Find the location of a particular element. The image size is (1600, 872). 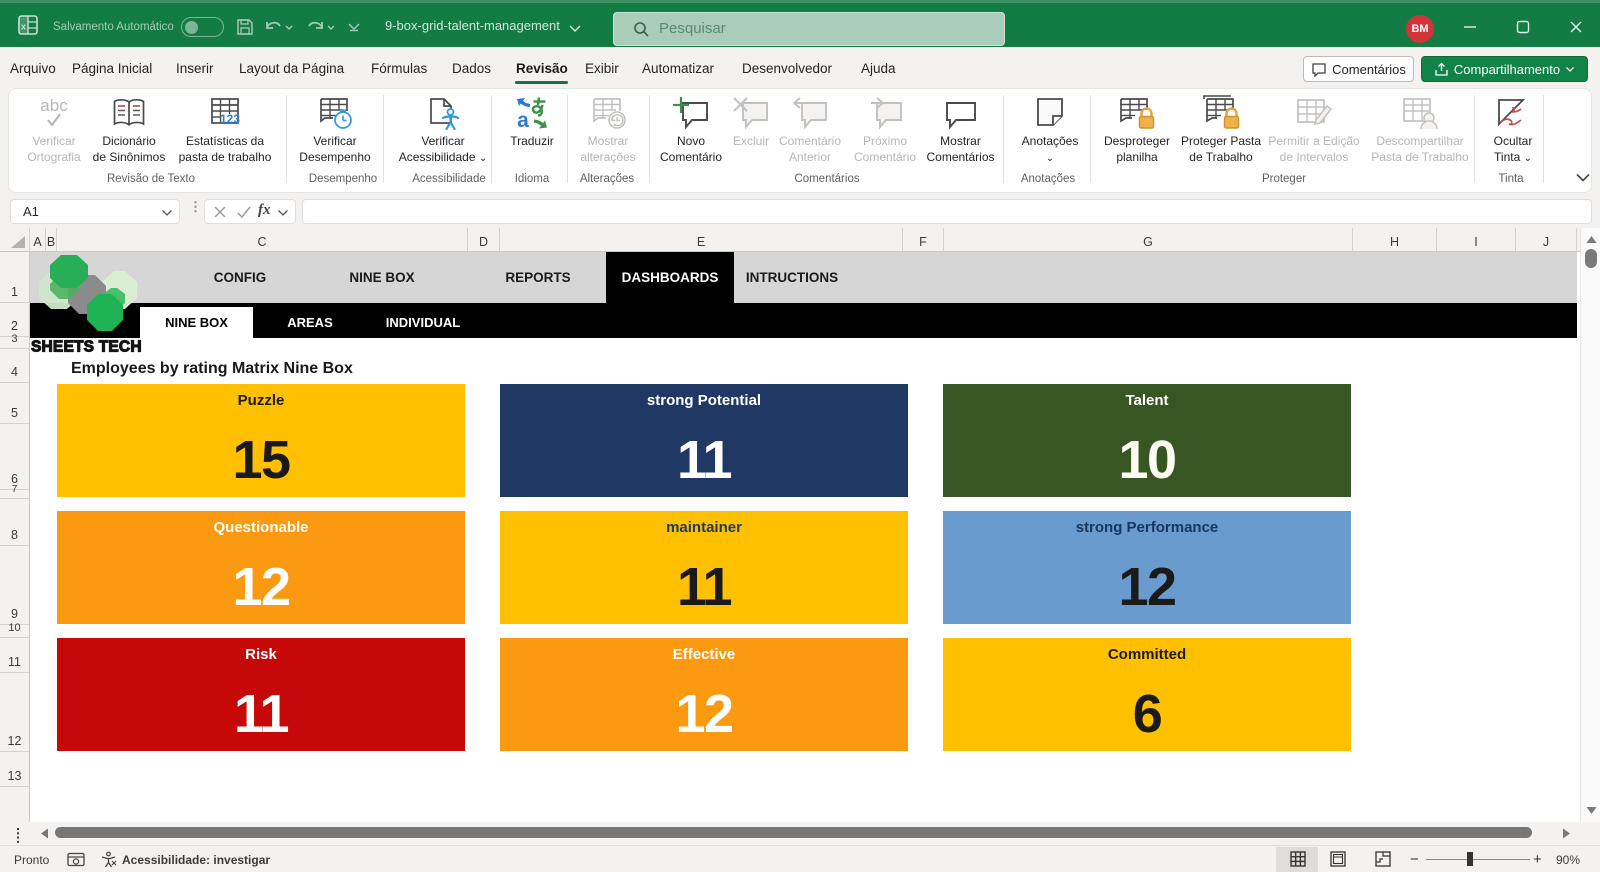

svg-text: 123 is located at coordinates (230, 119).